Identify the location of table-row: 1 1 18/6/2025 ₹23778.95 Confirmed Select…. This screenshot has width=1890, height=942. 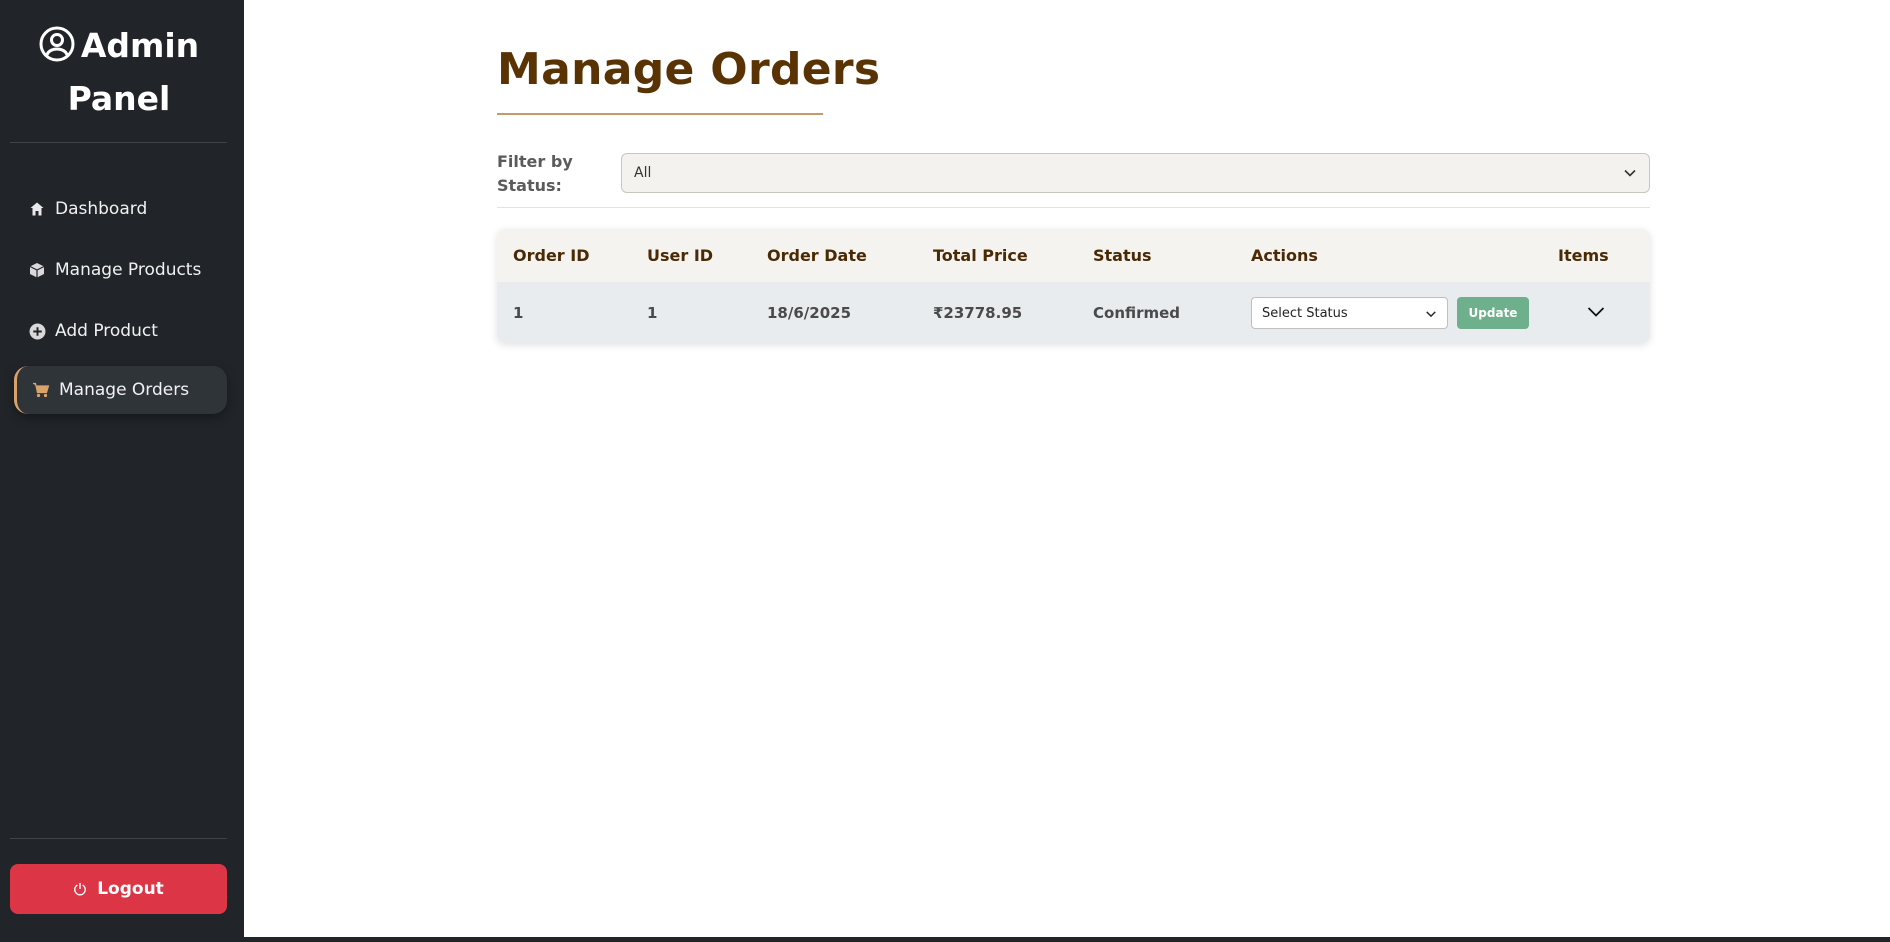
(1073, 312).